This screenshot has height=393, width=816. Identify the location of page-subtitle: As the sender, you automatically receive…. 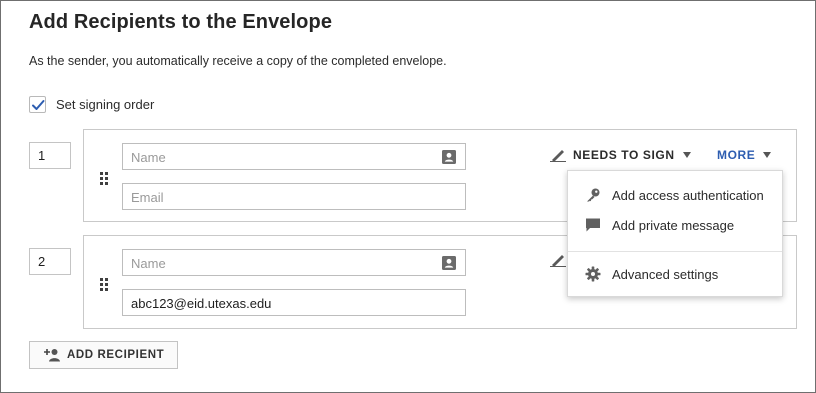
(238, 61).